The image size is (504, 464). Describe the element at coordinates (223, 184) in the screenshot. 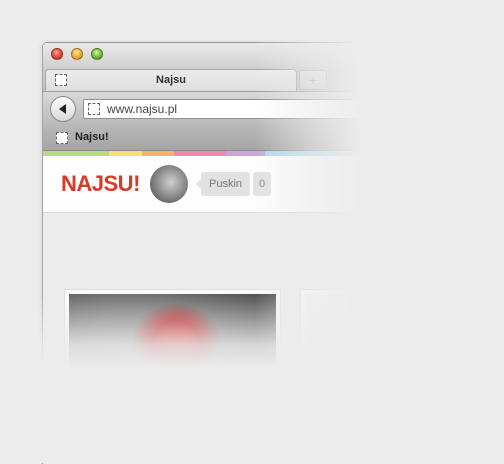

I see `username-badge: Puskin` at that location.